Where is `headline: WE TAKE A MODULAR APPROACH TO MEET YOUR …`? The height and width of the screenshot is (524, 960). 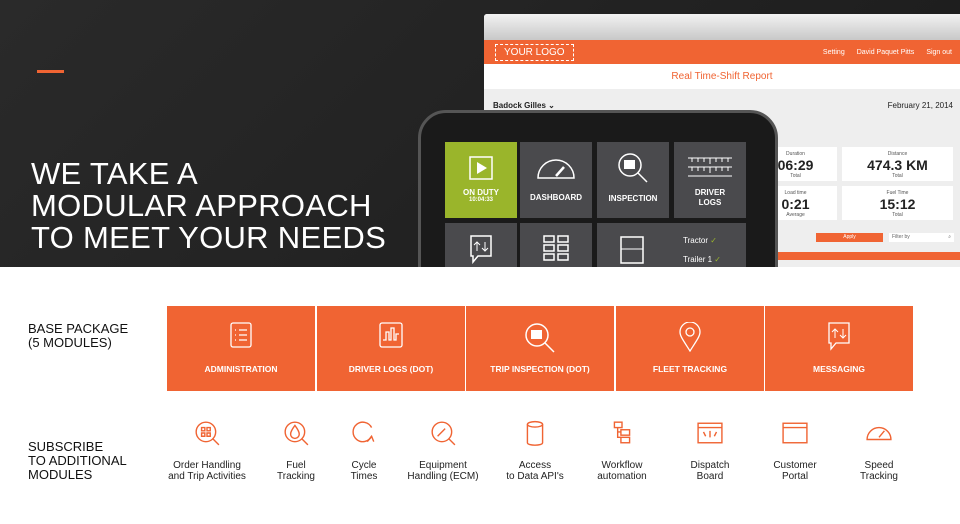
headline: WE TAKE A MODULAR APPROACH TO MEET YOUR … is located at coordinates (208, 206).